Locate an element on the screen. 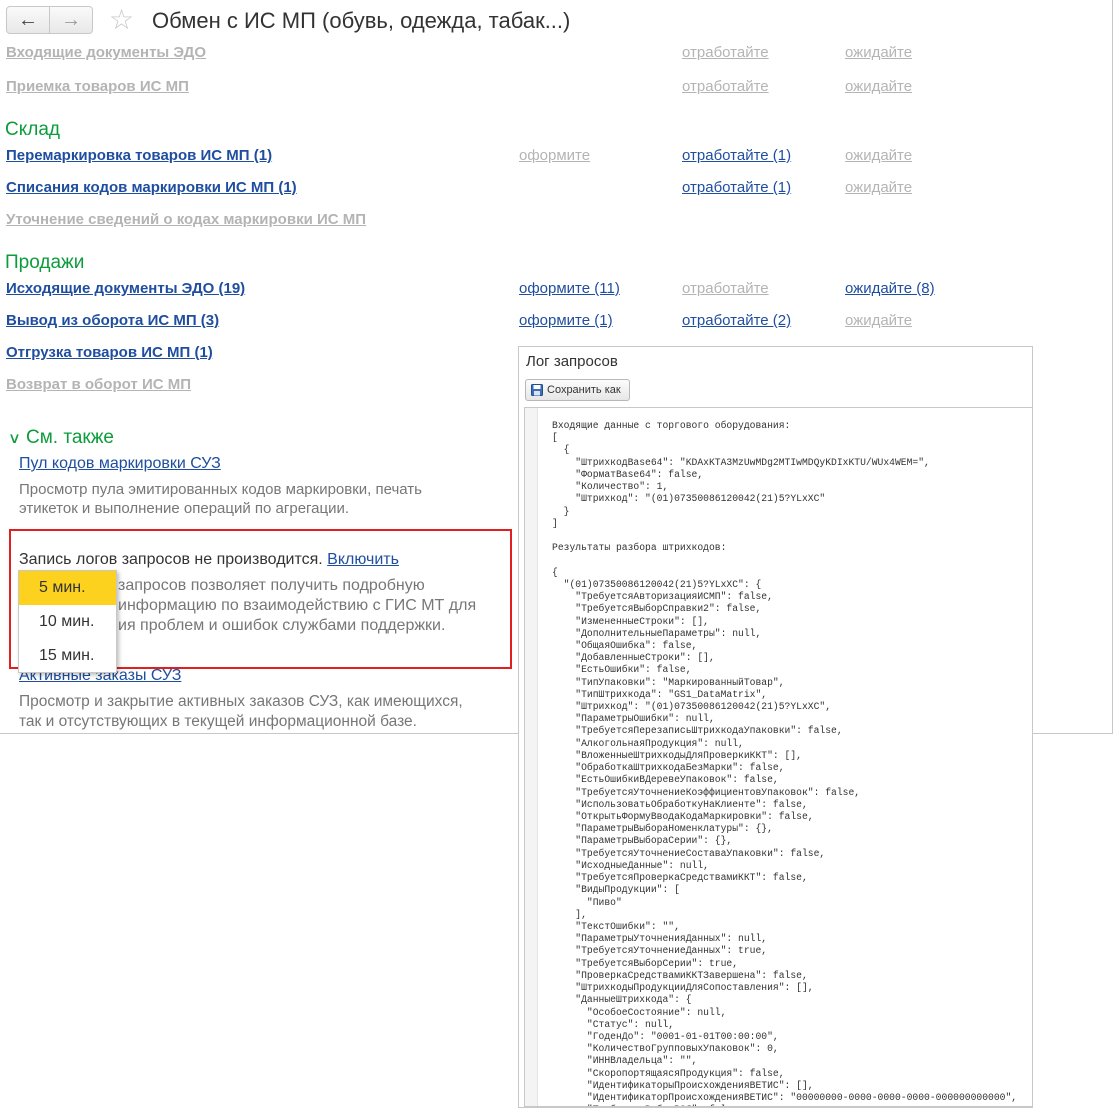  window-title: Обмен с ИС МП (обувь, одежда, табак...) is located at coordinates (361, 20).